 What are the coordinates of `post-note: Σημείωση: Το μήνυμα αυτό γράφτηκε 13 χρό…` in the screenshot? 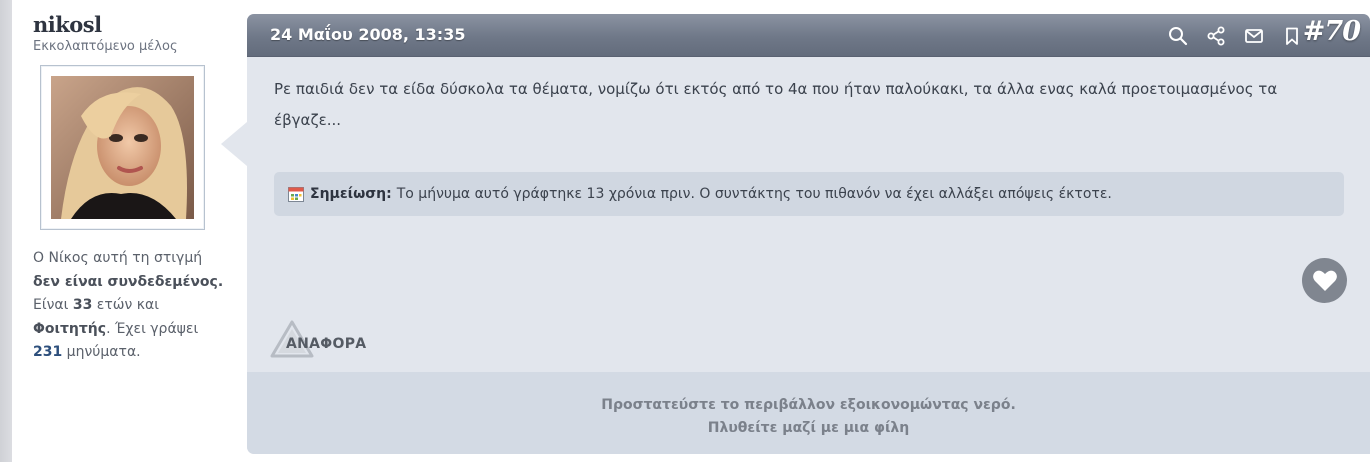 It's located at (809, 194).